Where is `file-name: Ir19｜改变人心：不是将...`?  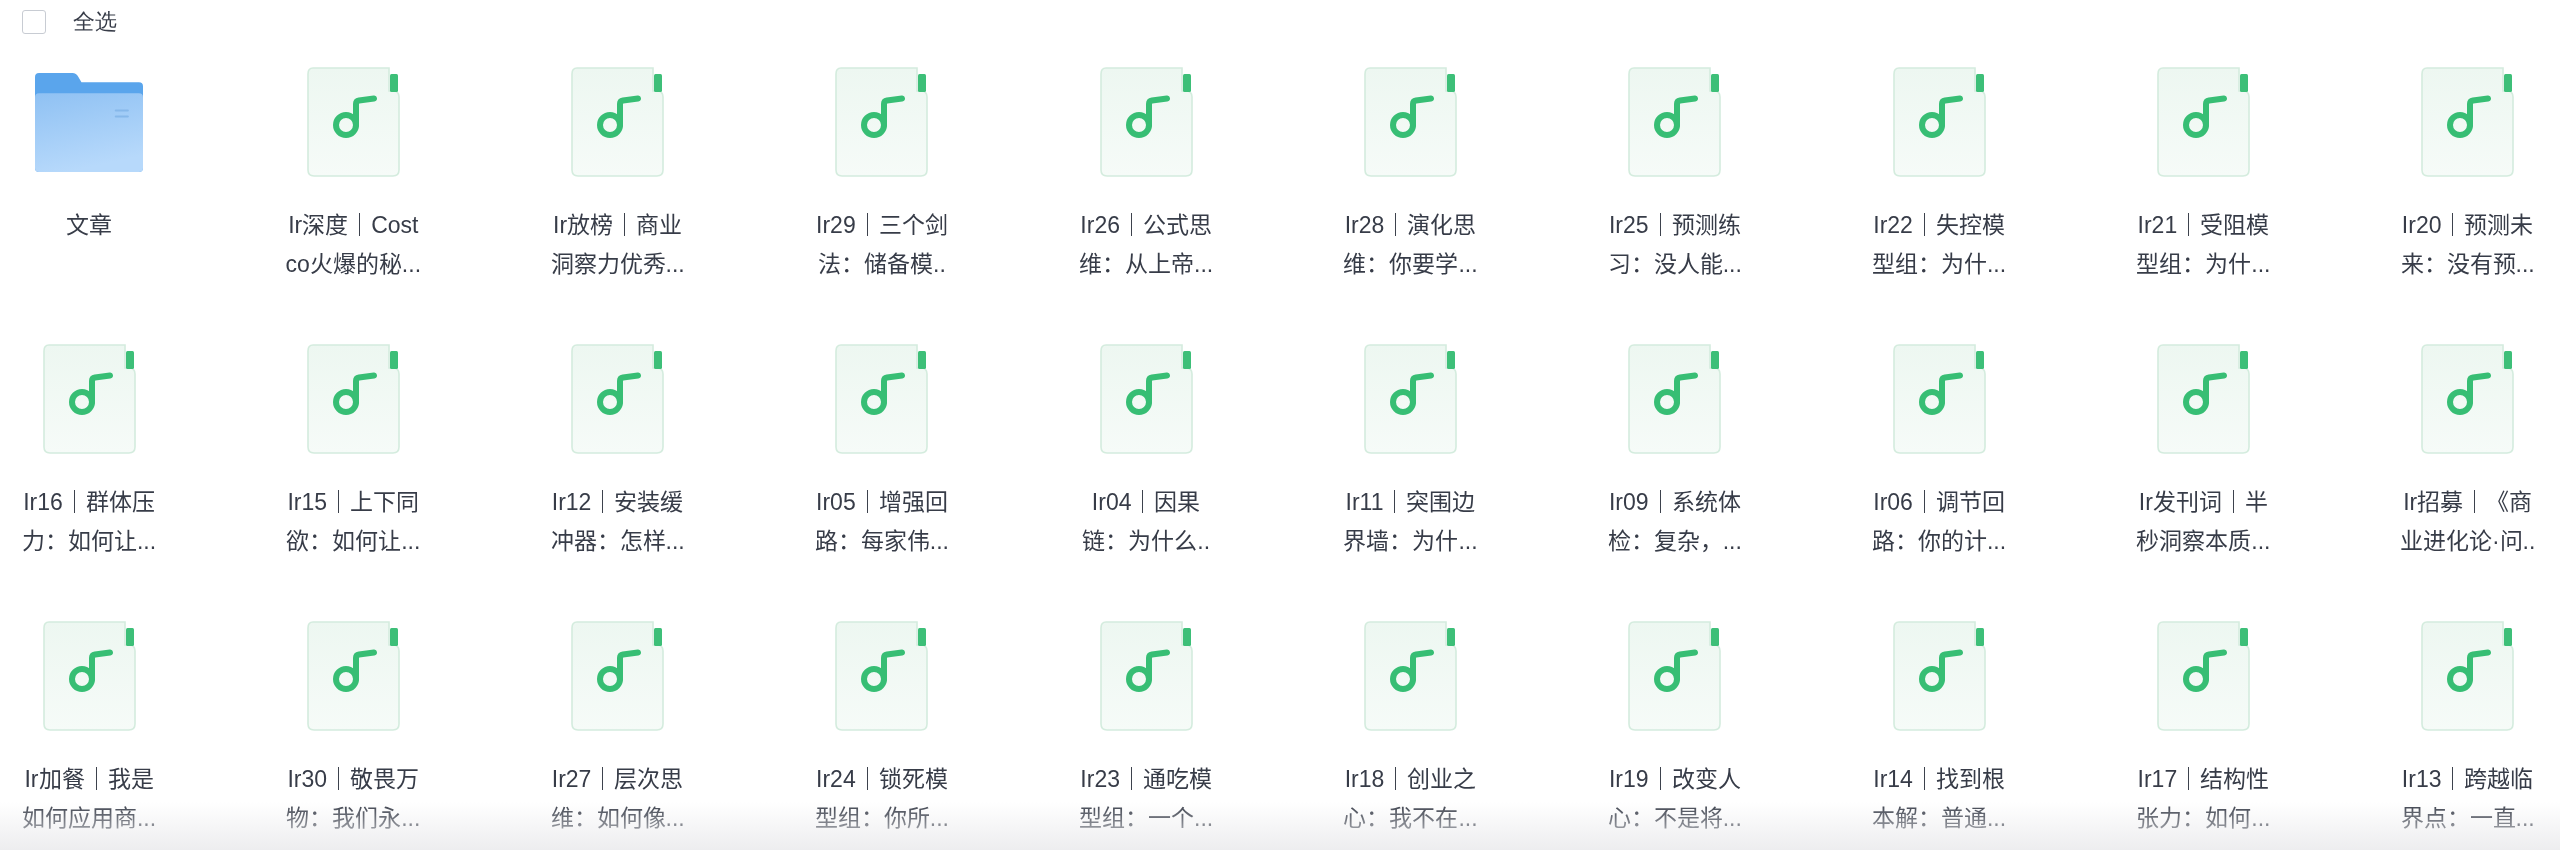
file-name: Ir19｜改变人心：不是将... is located at coordinates (1674, 799).